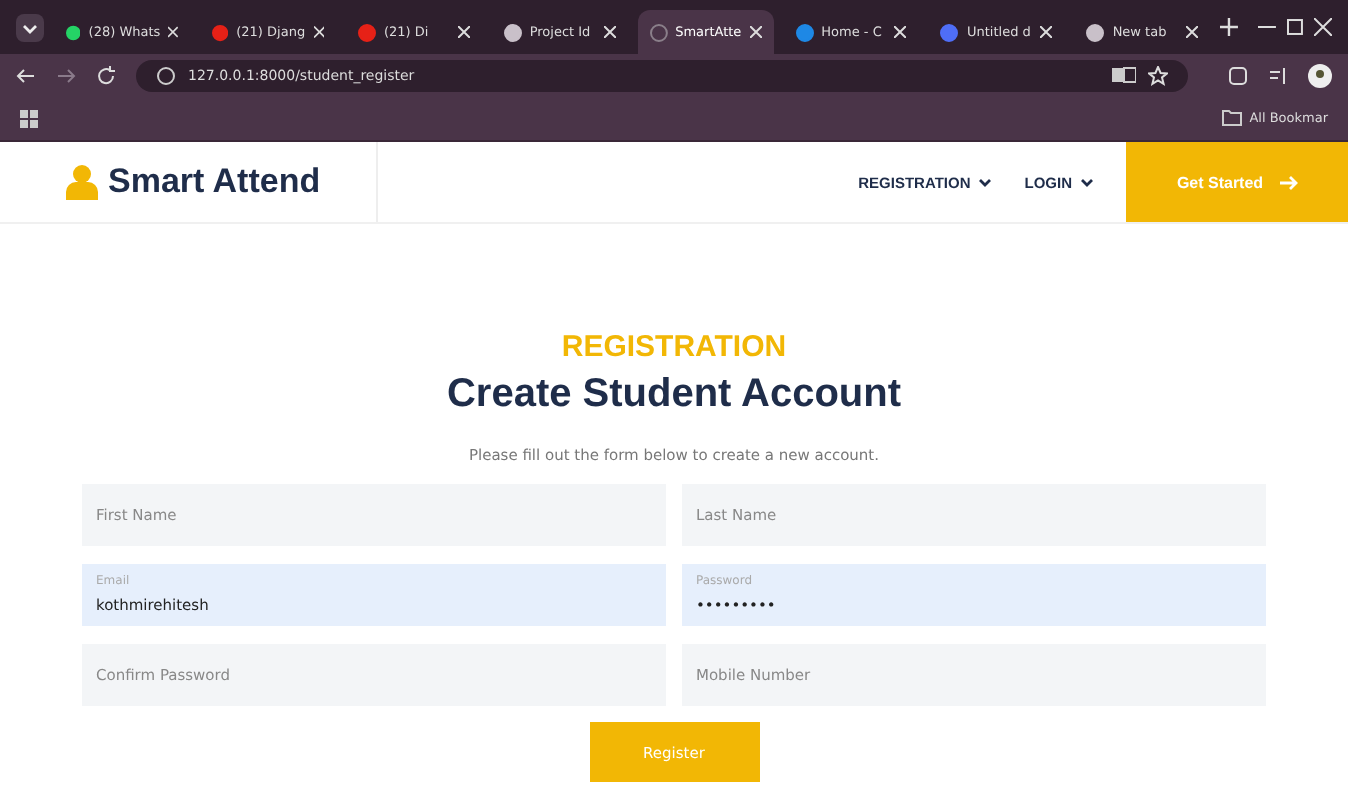  Describe the element at coordinates (166, 75) in the screenshot. I see `site-info-icon` at that location.